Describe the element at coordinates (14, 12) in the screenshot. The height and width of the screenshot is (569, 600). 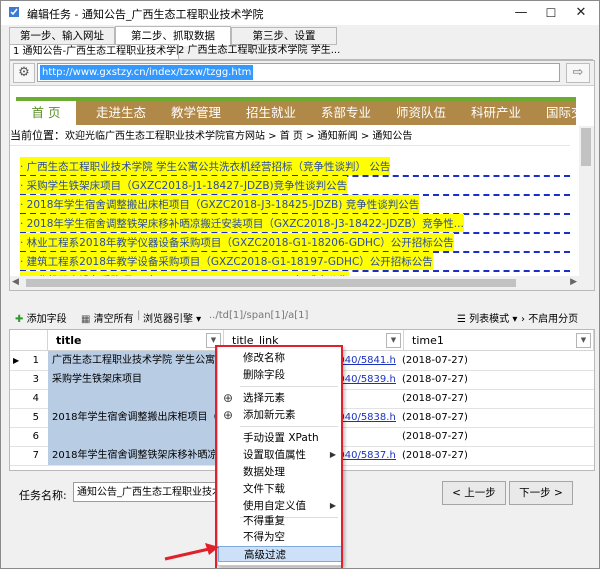
I see `app-icon` at that location.